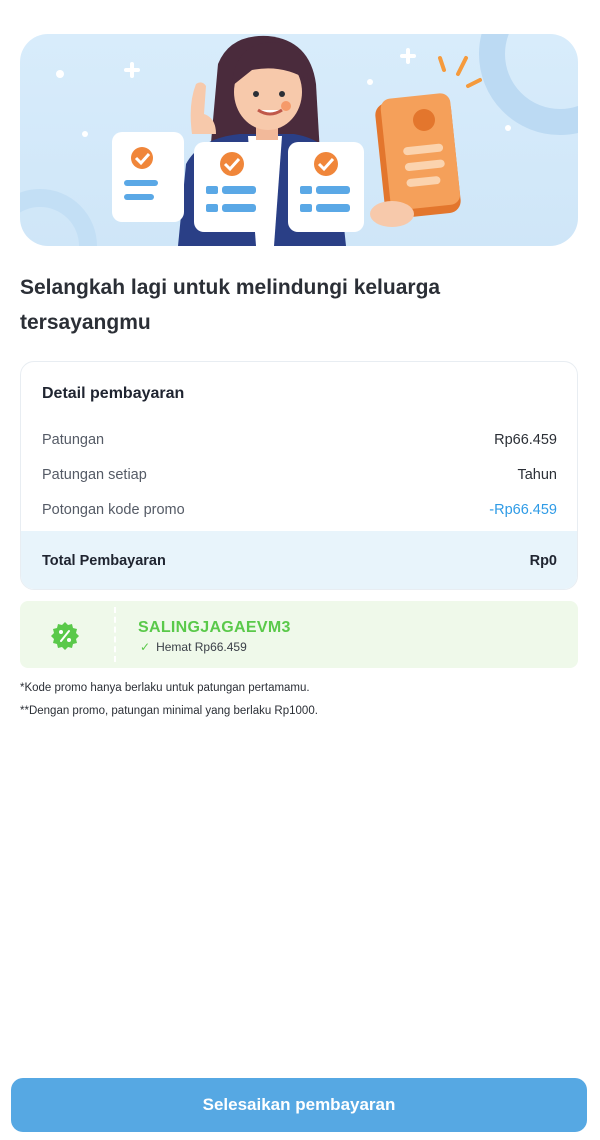 The height and width of the screenshot is (1140, 600). Describe the element at coordinates (145, 647) in the screenshot. I see `check-icon: ✓` at that location.